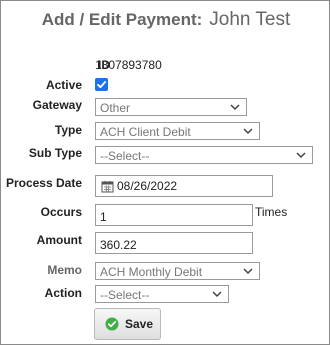  Describe the element at coordinates (115, 108) in the screenshot. I see `gateway-selected-value: Other` at that location.